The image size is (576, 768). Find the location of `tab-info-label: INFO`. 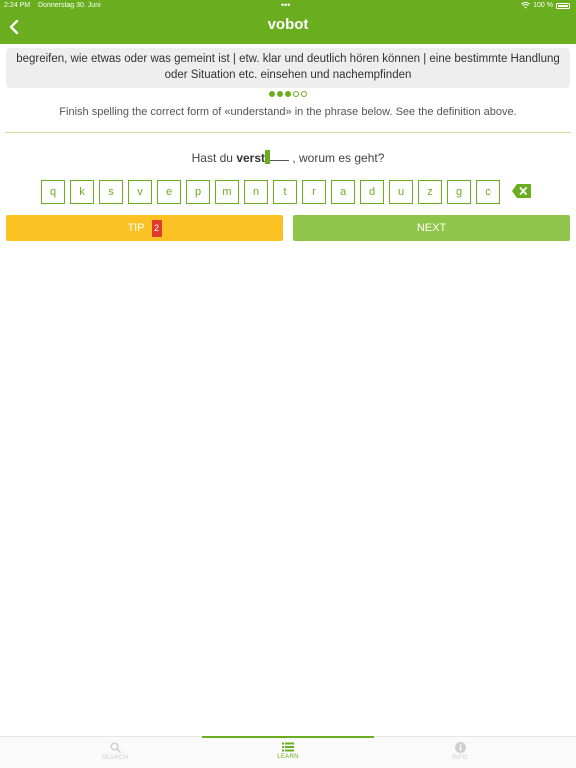

tab-info-label: INFO is located at coordinates (460, 758).